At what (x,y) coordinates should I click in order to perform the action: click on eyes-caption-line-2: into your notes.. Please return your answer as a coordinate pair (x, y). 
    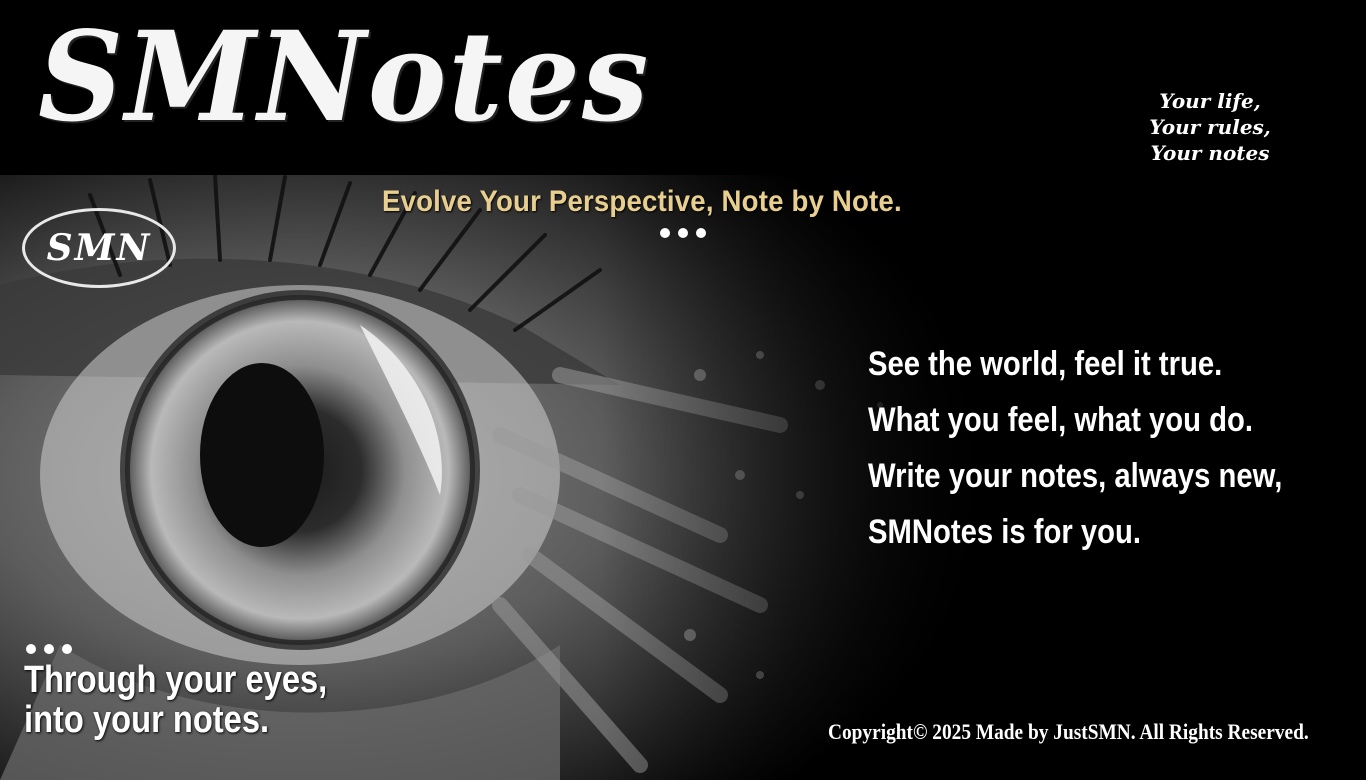
    Looking at the image, I should click on (147, 720).